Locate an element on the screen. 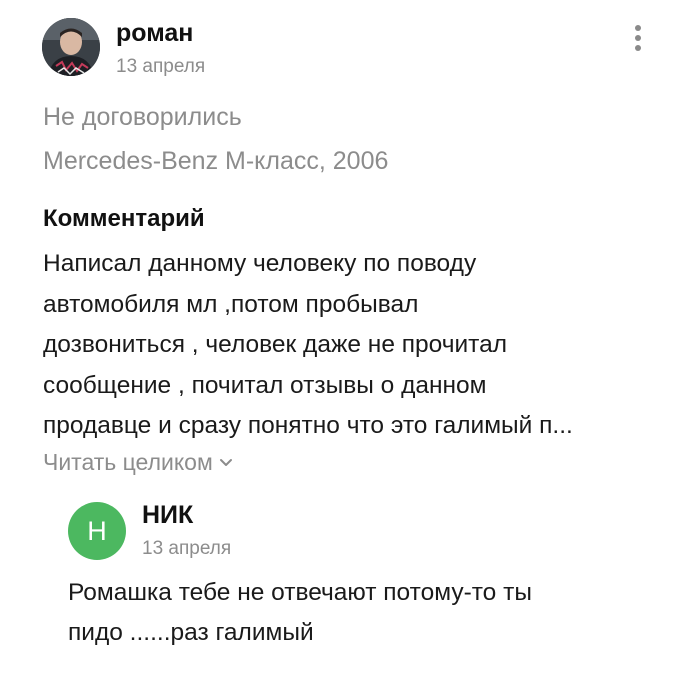 This screenshot has height=683, width=700. chevron-down-icon is located at coordinates (225, 462).